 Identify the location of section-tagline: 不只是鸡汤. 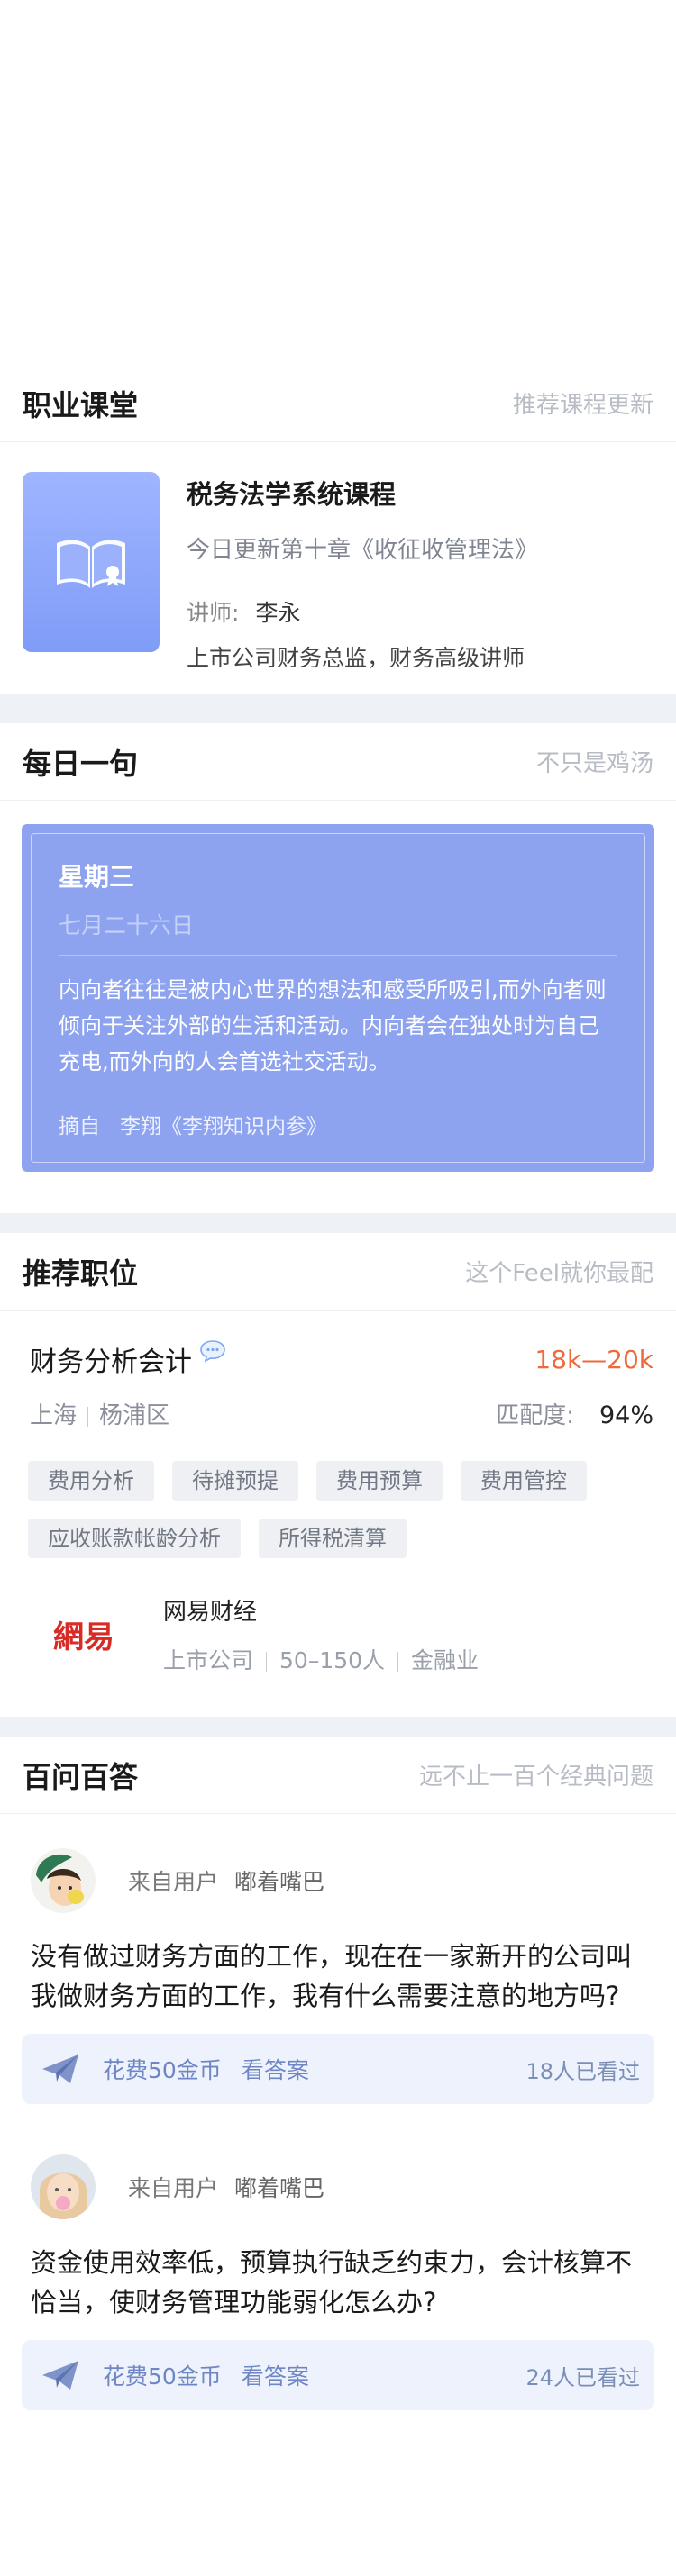
(594, 763).